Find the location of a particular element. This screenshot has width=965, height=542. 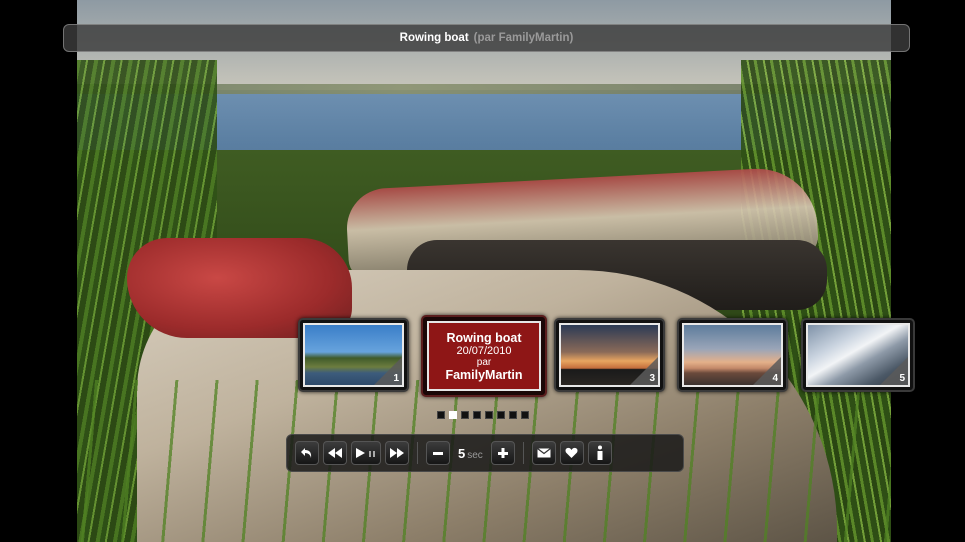

thumbnail-by-label: par is located at coordinates (484, 362).